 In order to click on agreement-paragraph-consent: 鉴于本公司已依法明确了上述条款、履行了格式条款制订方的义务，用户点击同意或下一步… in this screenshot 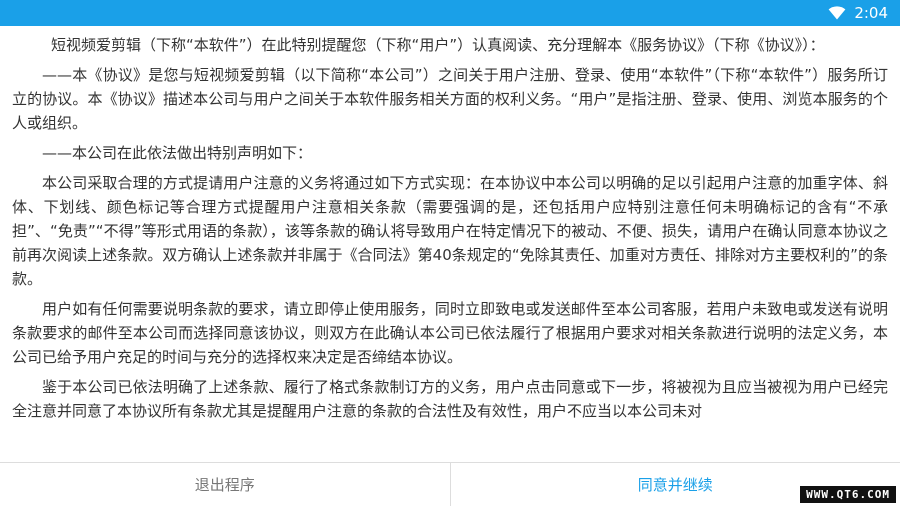, I will do `click(450, 399)`.